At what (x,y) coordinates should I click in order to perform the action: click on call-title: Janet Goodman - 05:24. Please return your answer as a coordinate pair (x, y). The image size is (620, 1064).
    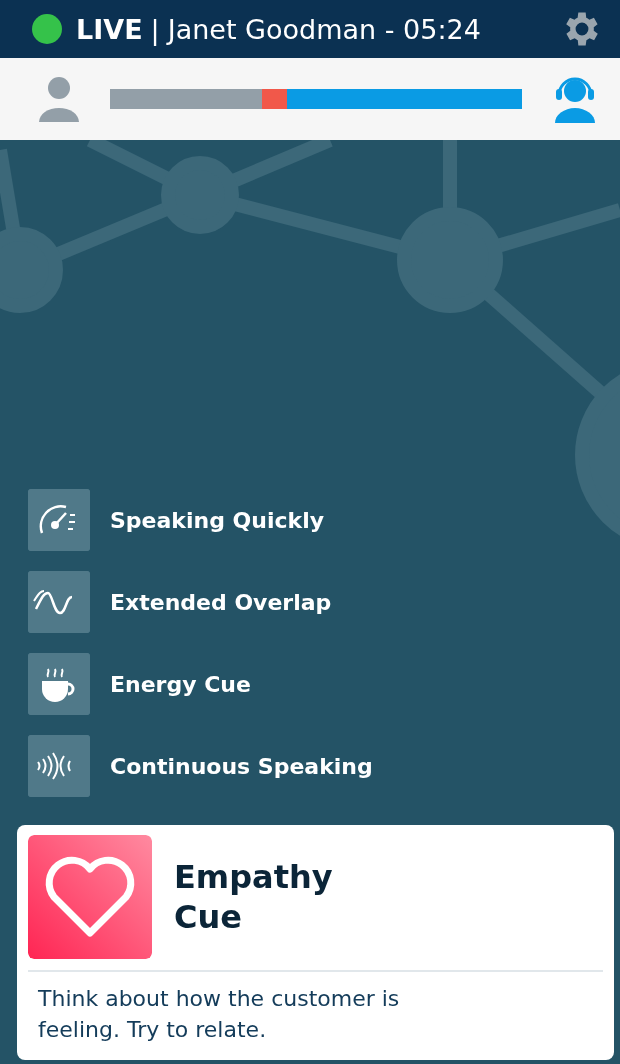
    Looking at the image, I should click on (324, 29).